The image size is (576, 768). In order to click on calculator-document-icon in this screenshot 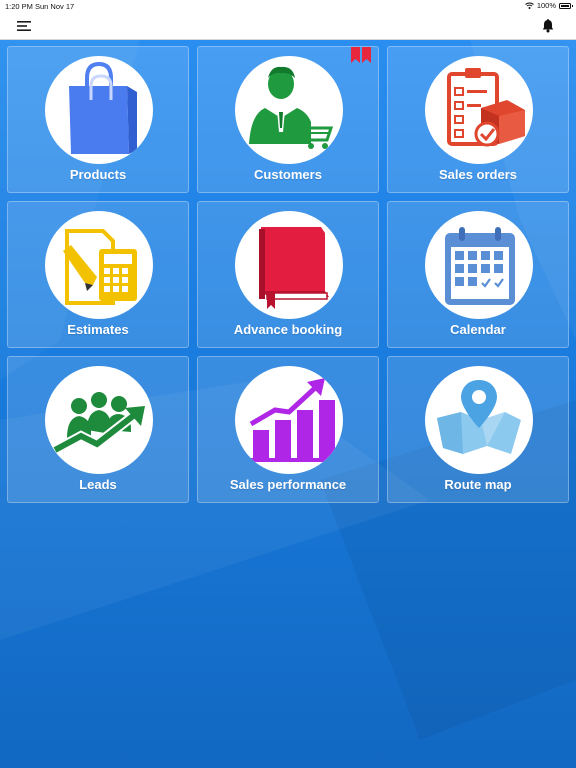, I will do `click(99, 265)`.